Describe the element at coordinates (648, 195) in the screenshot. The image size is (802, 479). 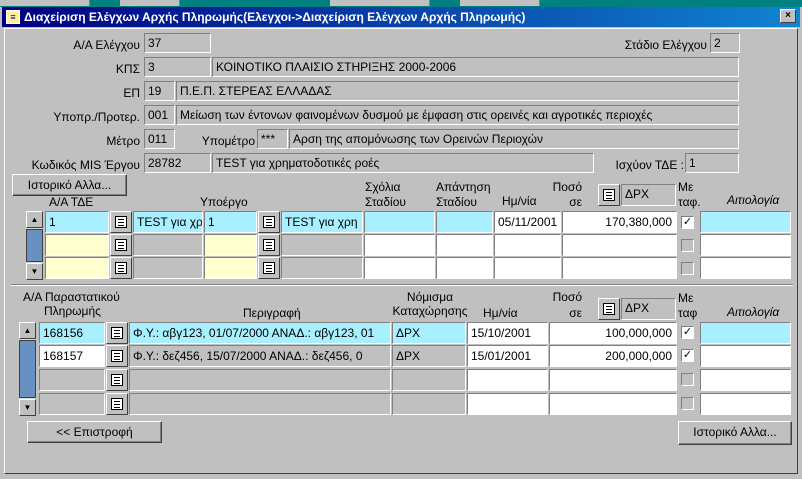
I see `currency-field: ΔΡΧ` at that location.